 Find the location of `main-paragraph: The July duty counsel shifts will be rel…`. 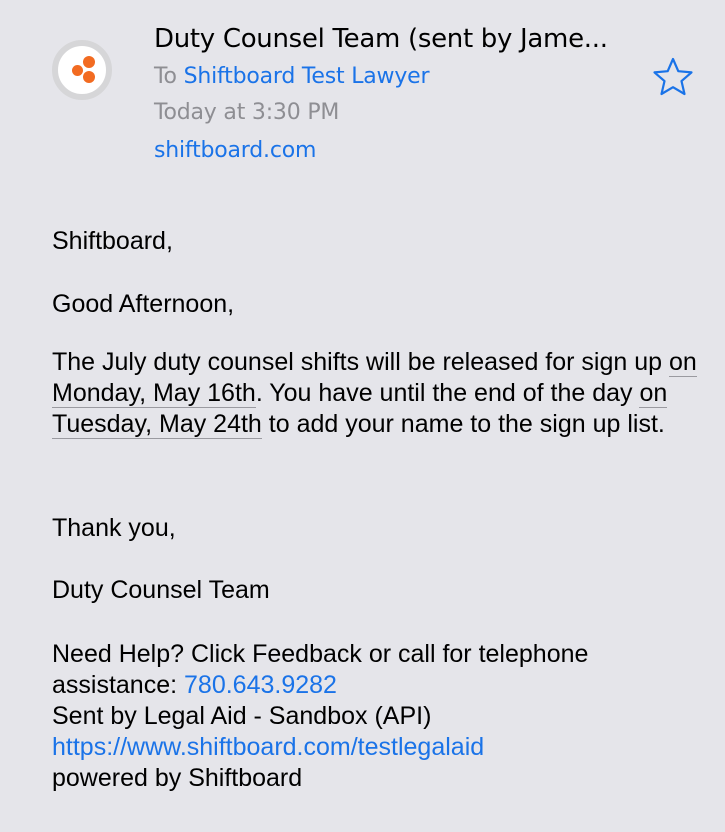

main-paragraph: The July duty counsel shifts will be rel… is located at coordinates (377, 393).